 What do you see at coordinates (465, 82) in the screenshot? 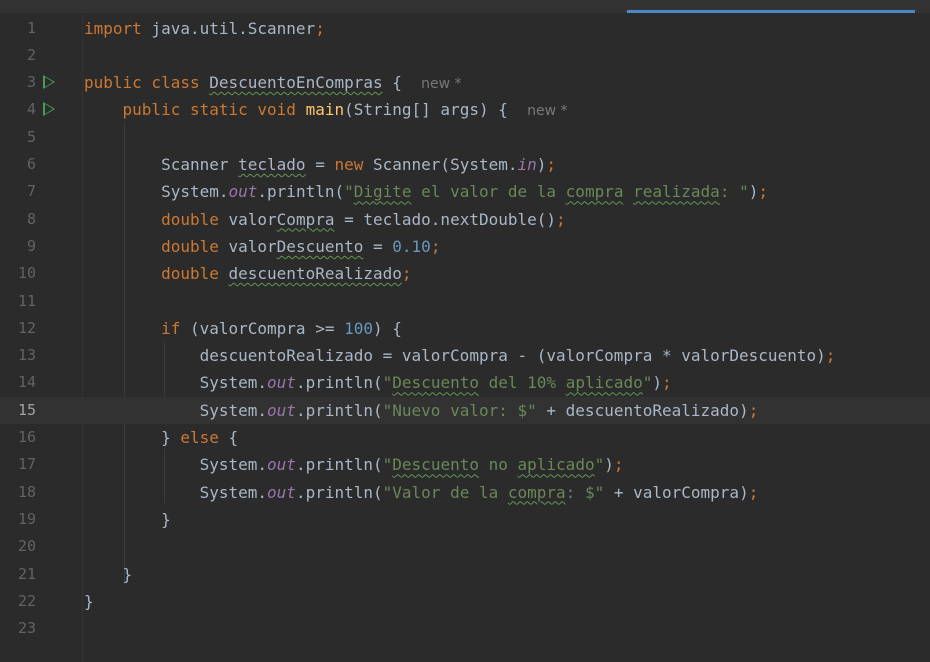
I see `code-line: 3 public class DescuentoEnCompras { new *` at bounding box center [465, 82].